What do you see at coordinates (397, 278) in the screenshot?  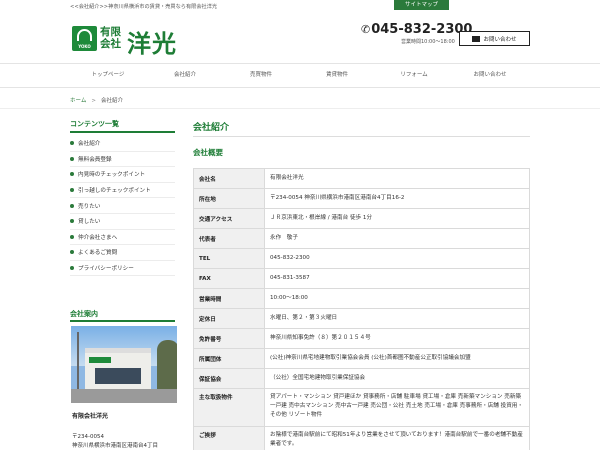 I see `row-value: 045-831-3587` at bounding box center [397, 278].